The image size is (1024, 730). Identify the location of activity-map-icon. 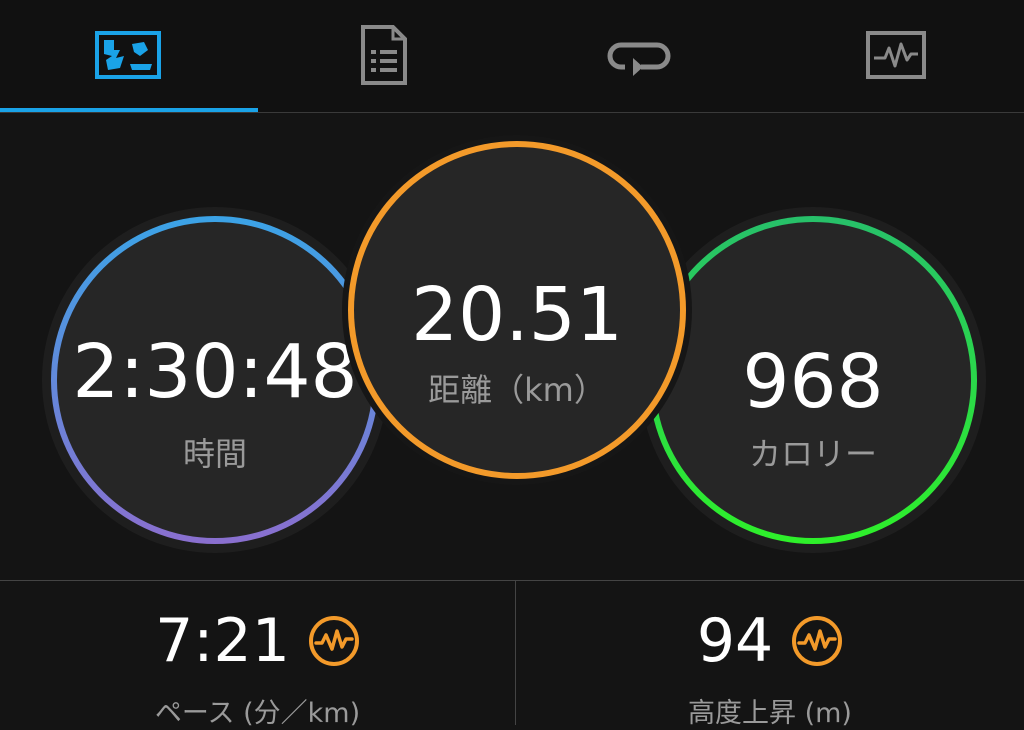
(128, 55).